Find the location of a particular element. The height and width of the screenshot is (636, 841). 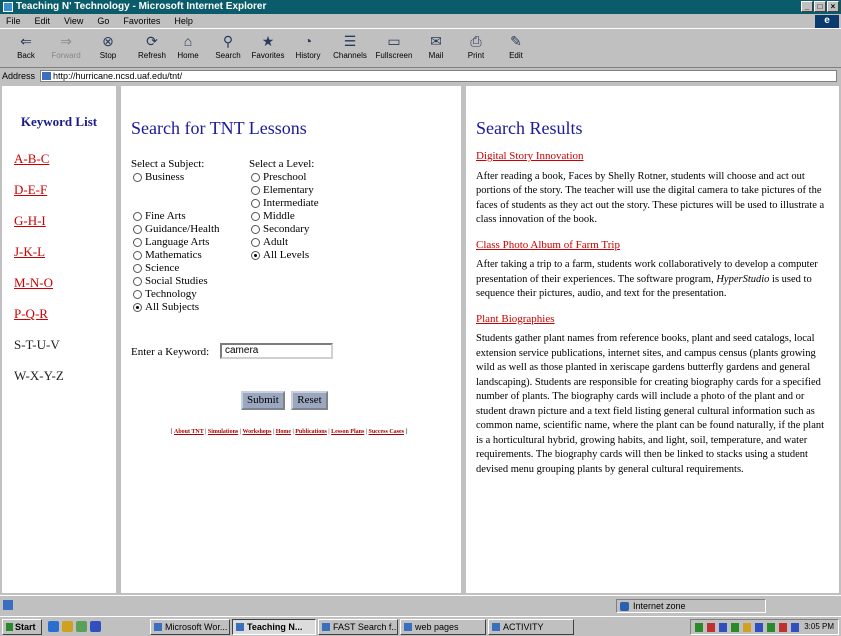

radio-option: Science is located at coordinates (190, 268).